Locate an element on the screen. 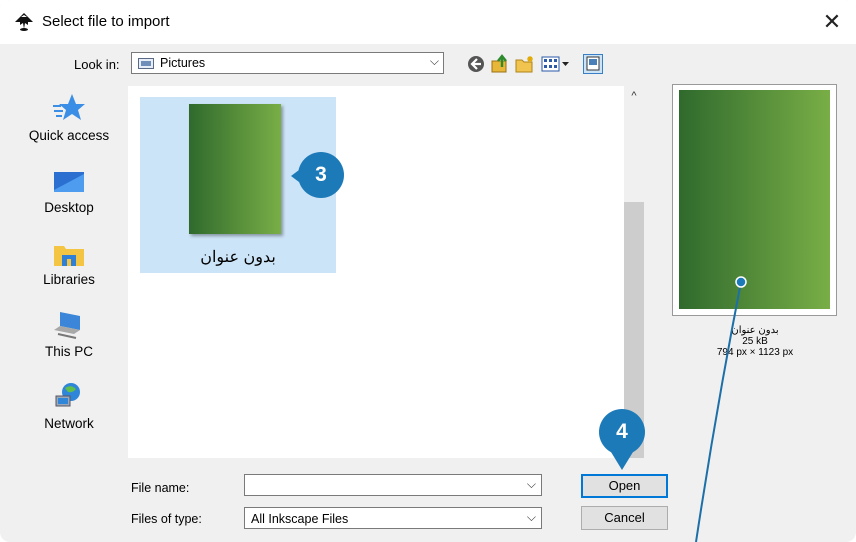 The height and width of the screenshot is (542, 856). step-4-badge: 4 is located at coordinates (622, 432).